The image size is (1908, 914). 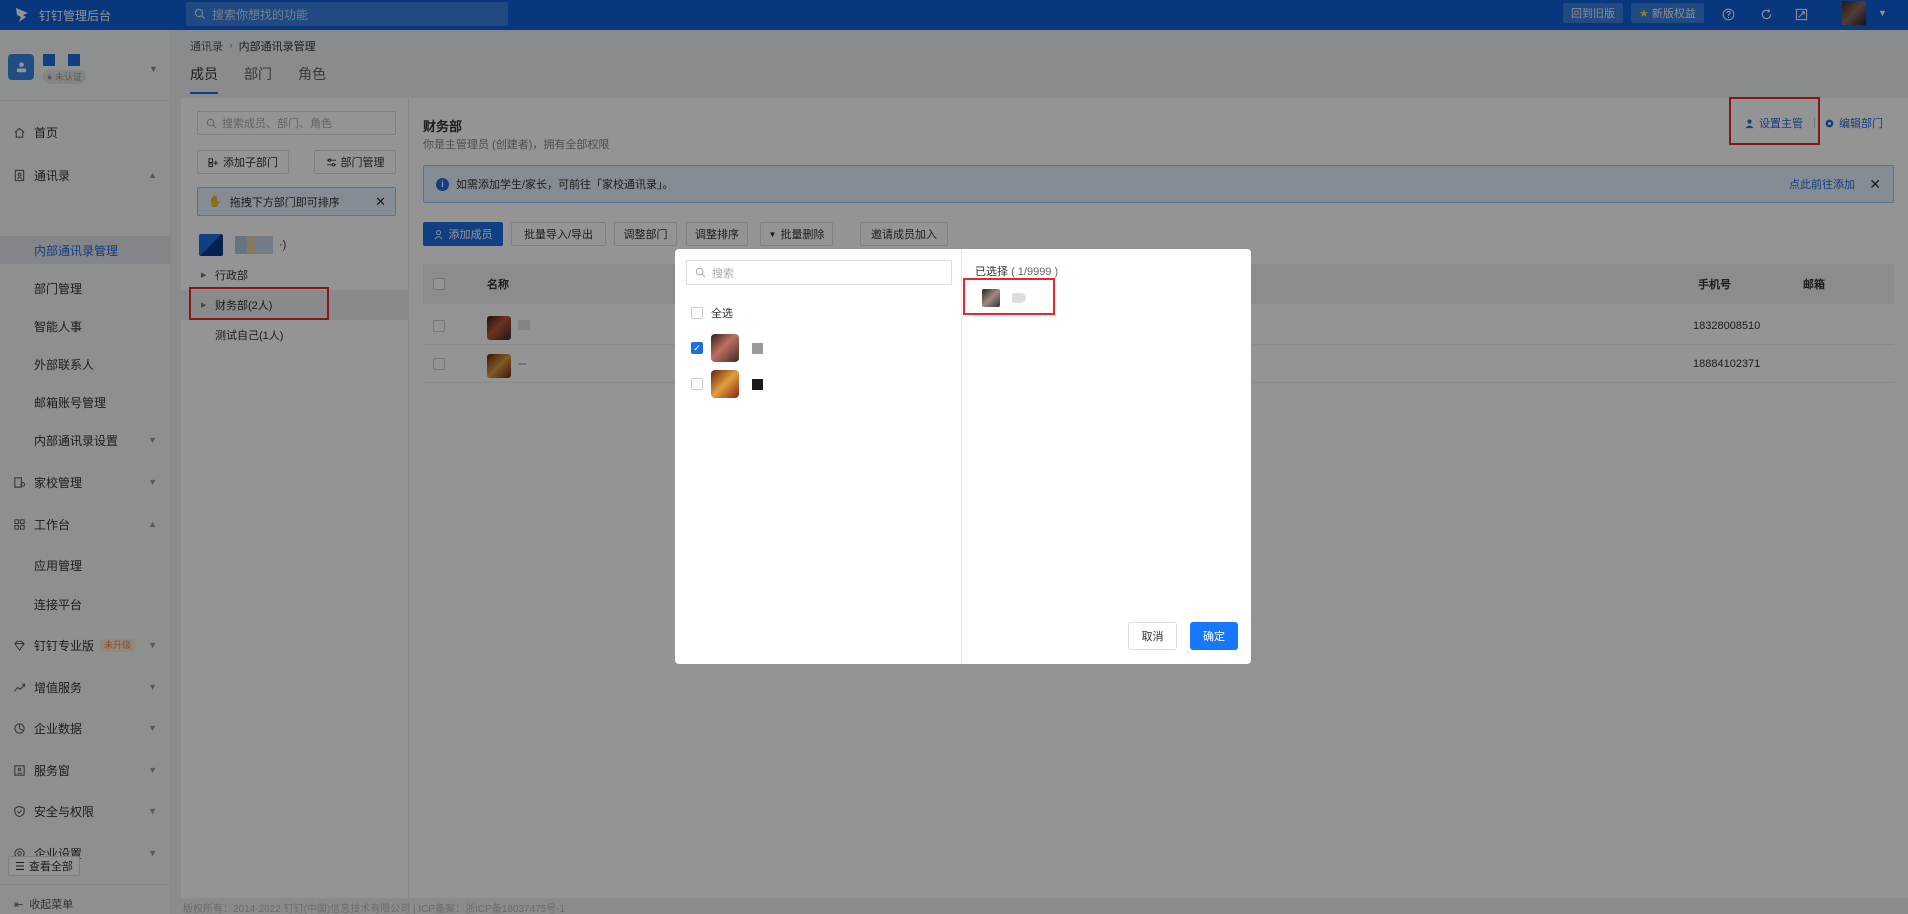 I want to click on list-item, so click(x=727, y=384).